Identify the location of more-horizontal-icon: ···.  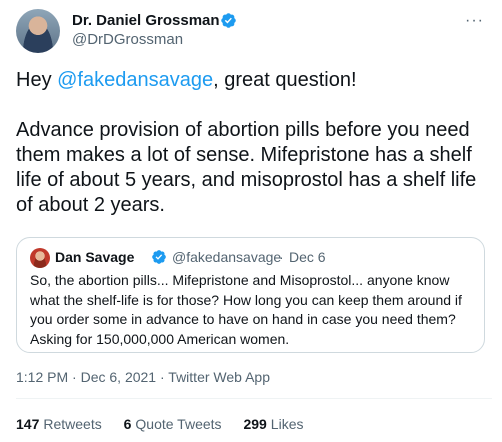
(474, 21).